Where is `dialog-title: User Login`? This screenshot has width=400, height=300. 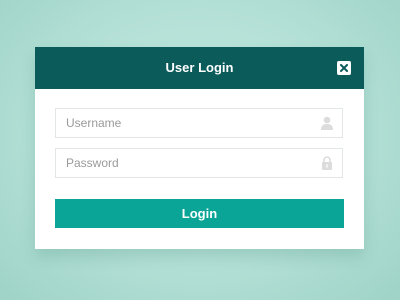 dialog-title: User Login is located at coordinates (199, 67).